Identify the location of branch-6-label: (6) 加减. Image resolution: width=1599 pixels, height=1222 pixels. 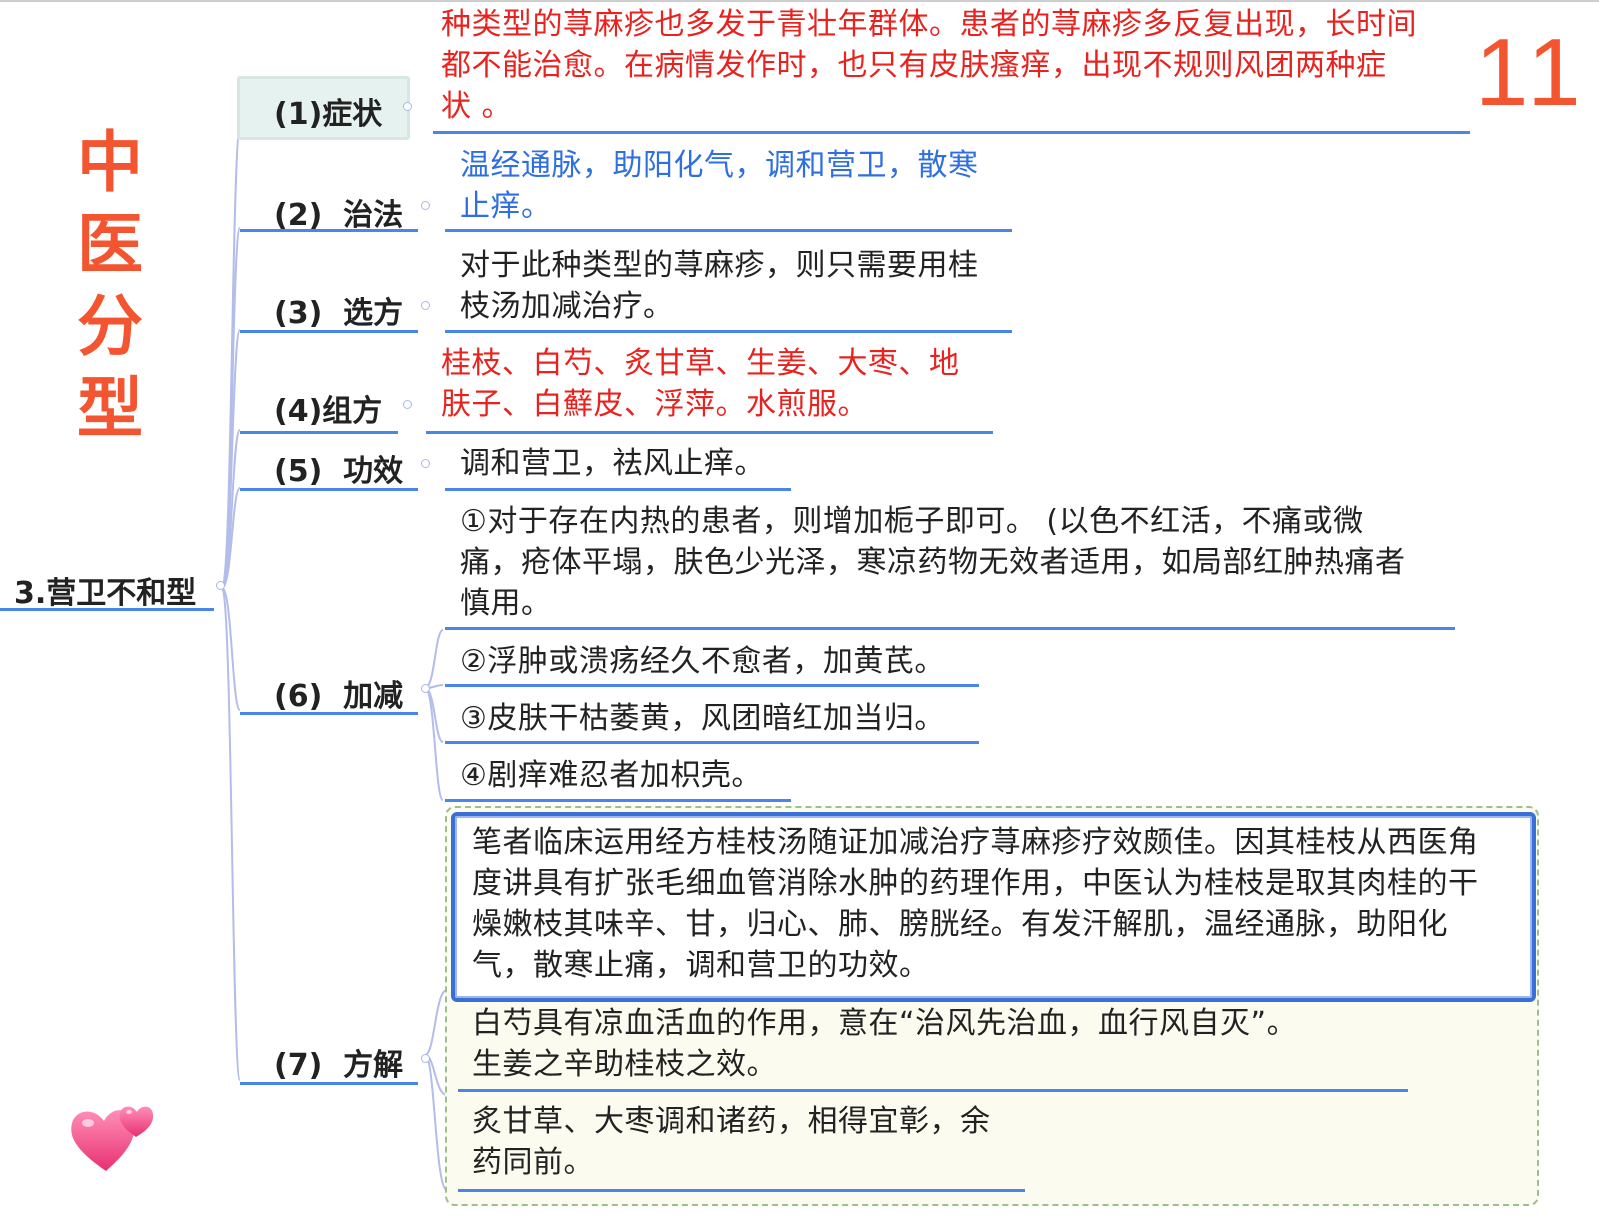
(338, 693).